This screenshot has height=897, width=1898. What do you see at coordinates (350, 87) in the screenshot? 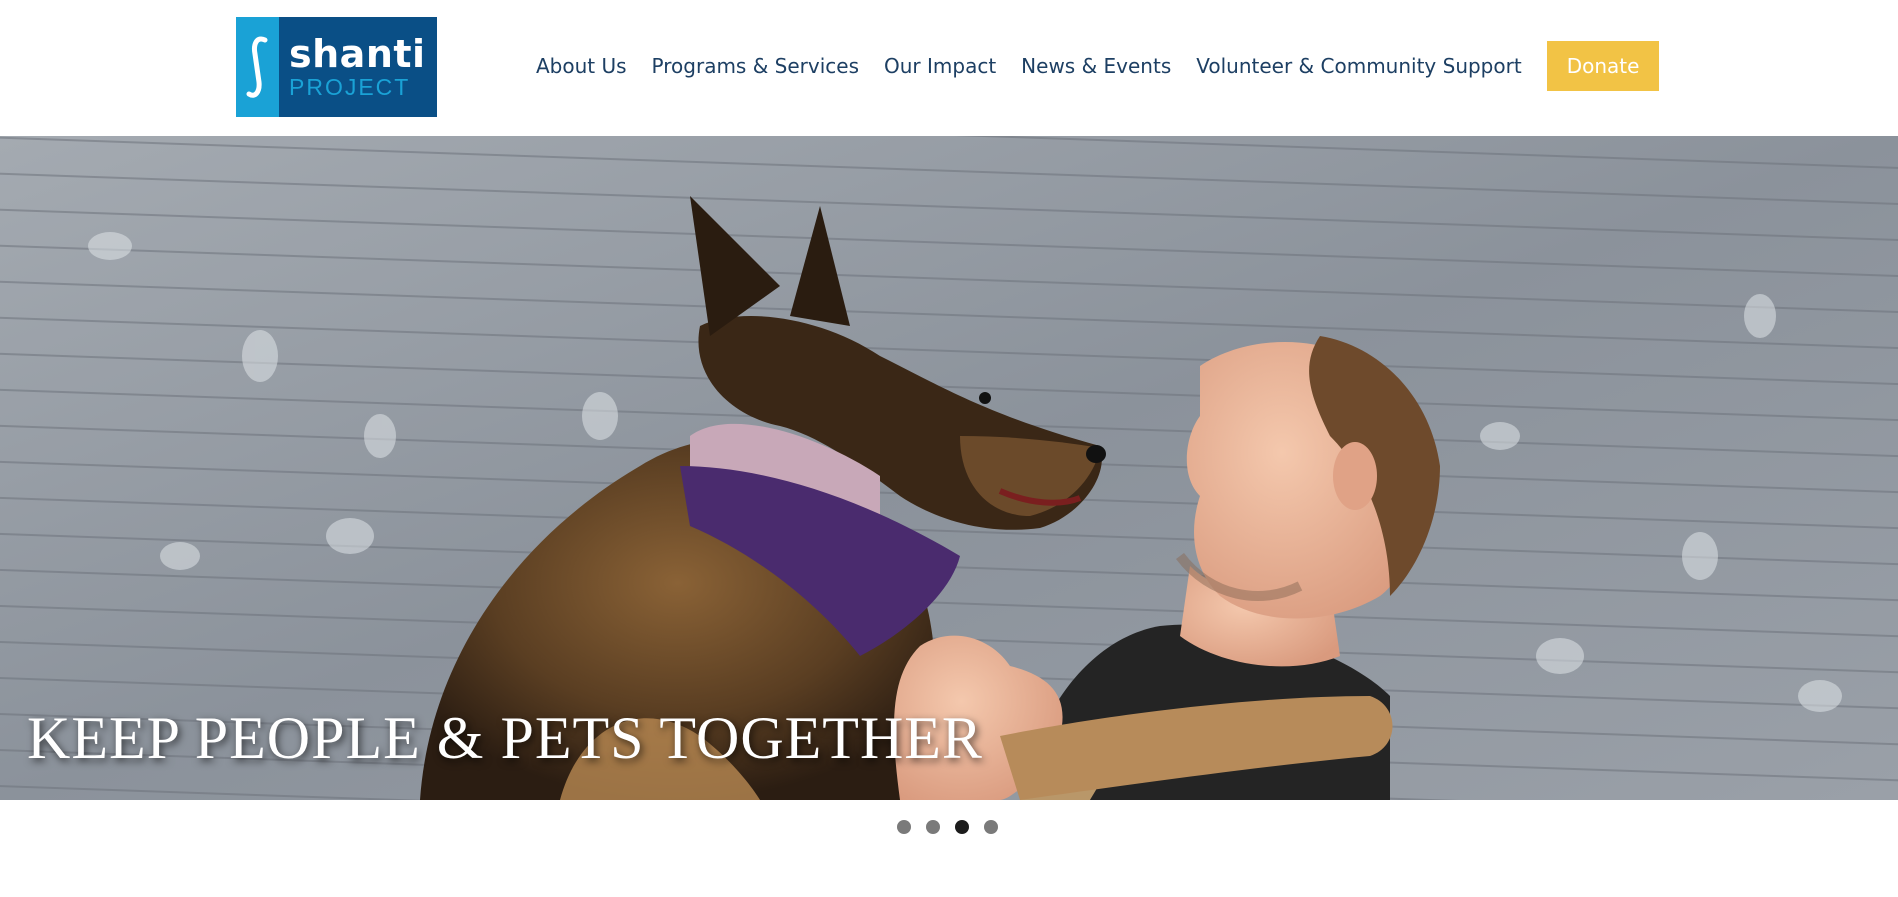
I see `logo-subtitle: PROJECT` at bounding box center [350, 87].